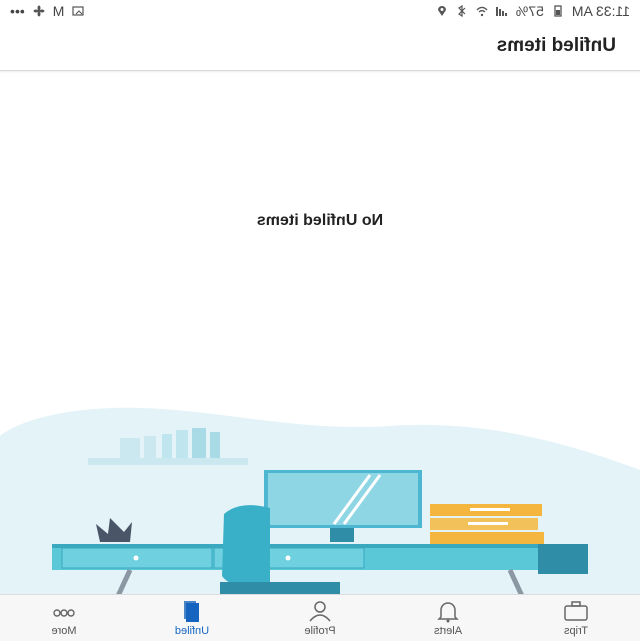  I want to click on battery-icon, so click(558, 11).